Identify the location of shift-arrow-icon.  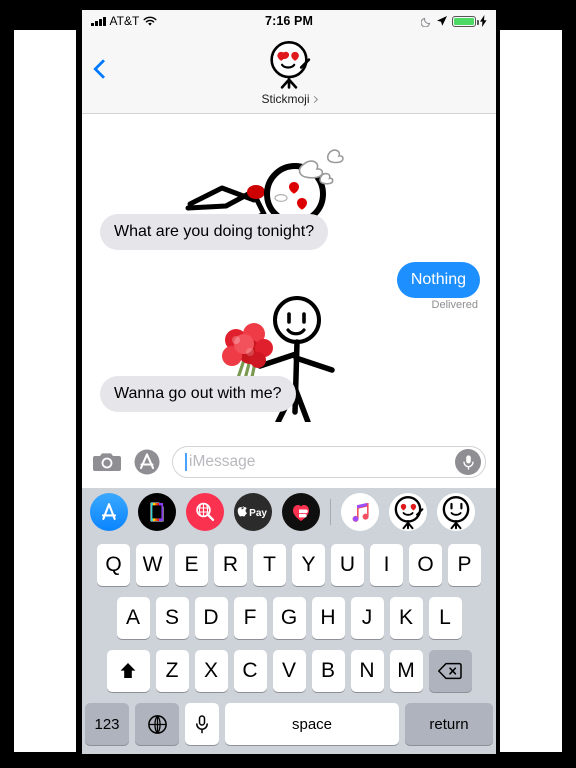
(128, 670).